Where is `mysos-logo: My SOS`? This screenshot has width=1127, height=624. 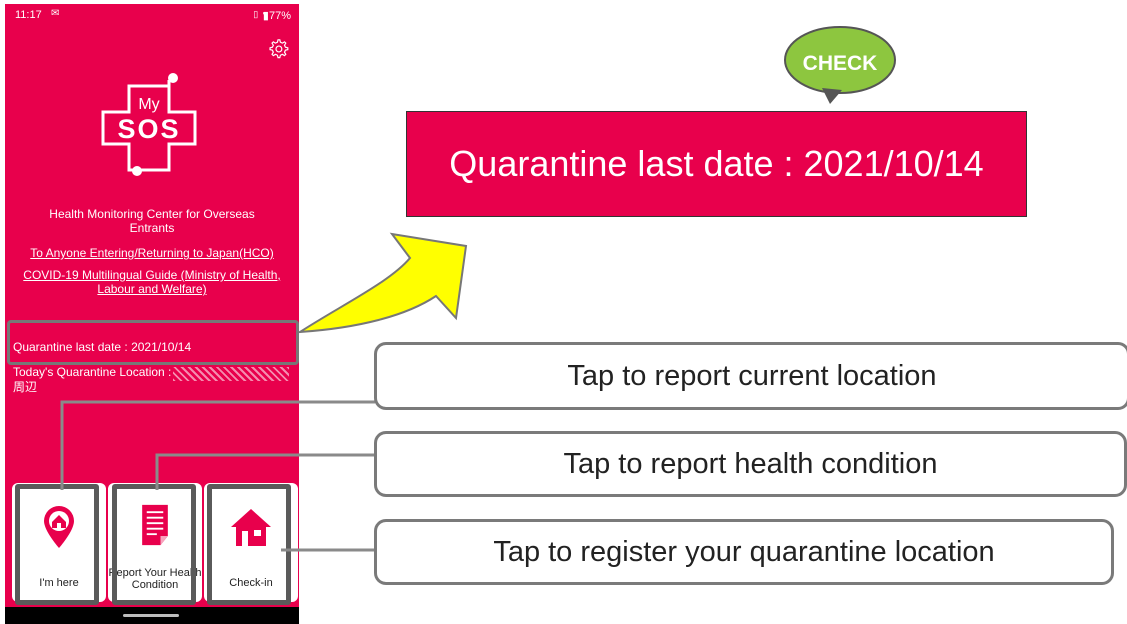
mysos-logo: My SOS is located at coordinates (149, 124).